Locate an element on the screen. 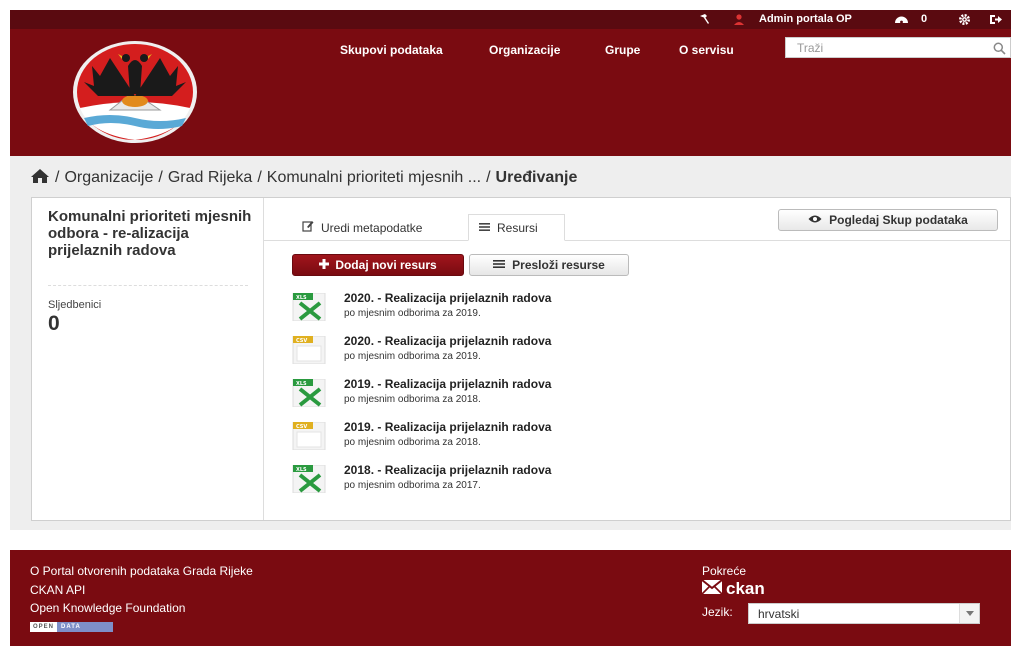  language-label: Jezik: is located at coordinates (717, 612).